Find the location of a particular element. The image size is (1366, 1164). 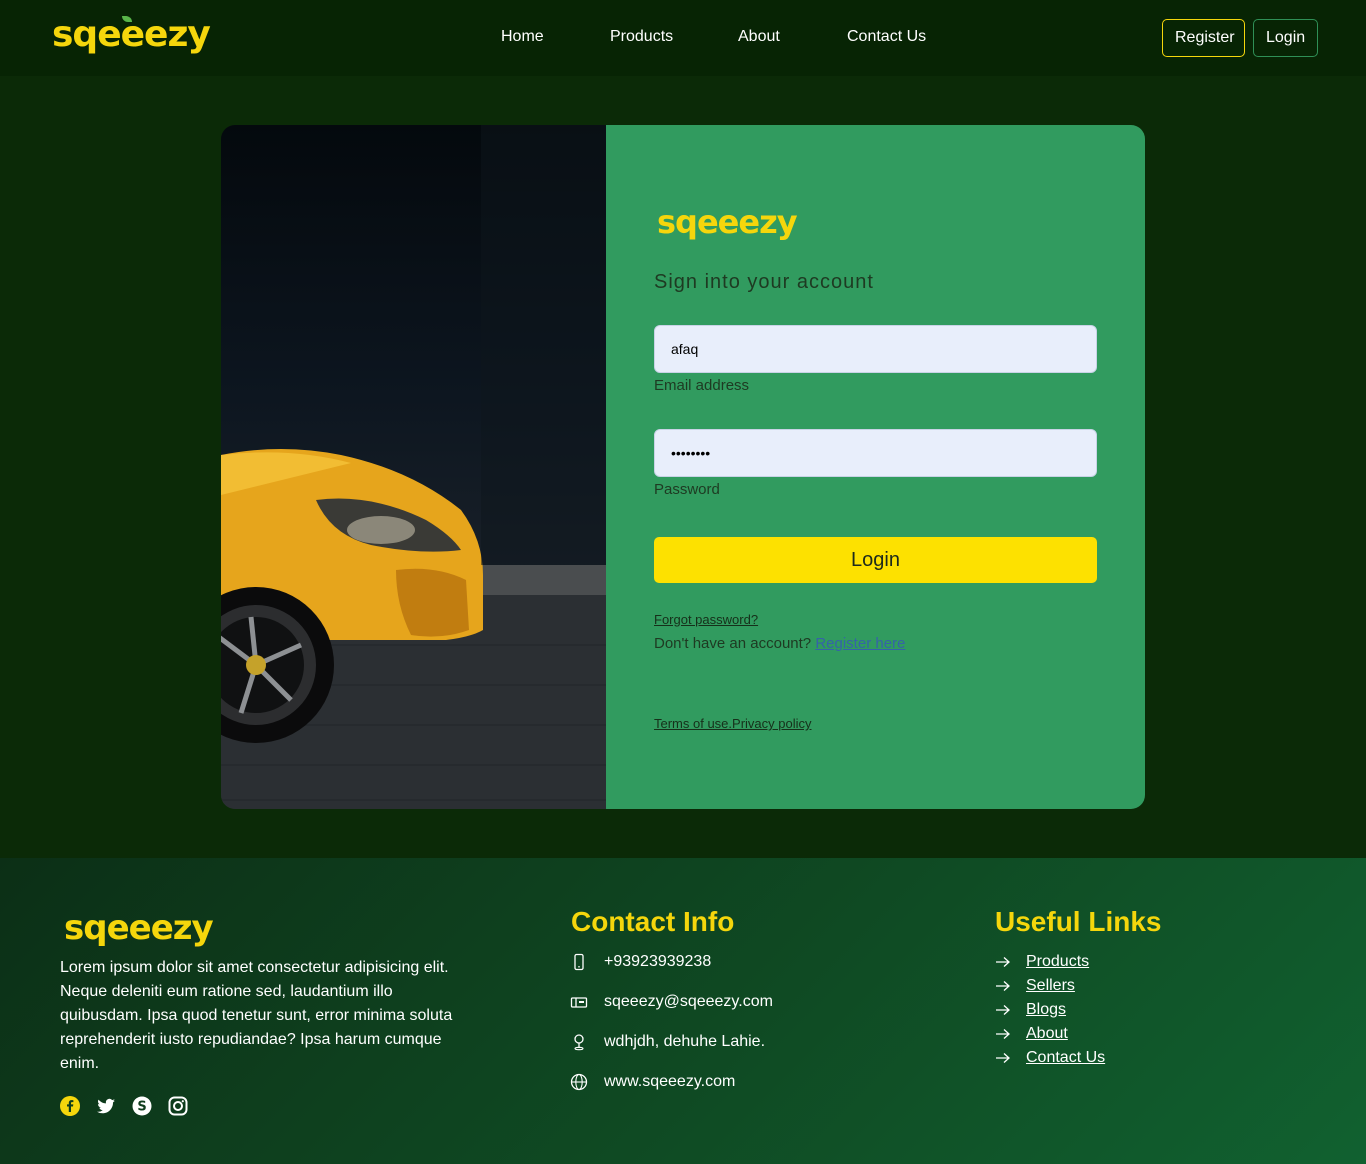

globe-icon is located at coordinates (579, 1082).